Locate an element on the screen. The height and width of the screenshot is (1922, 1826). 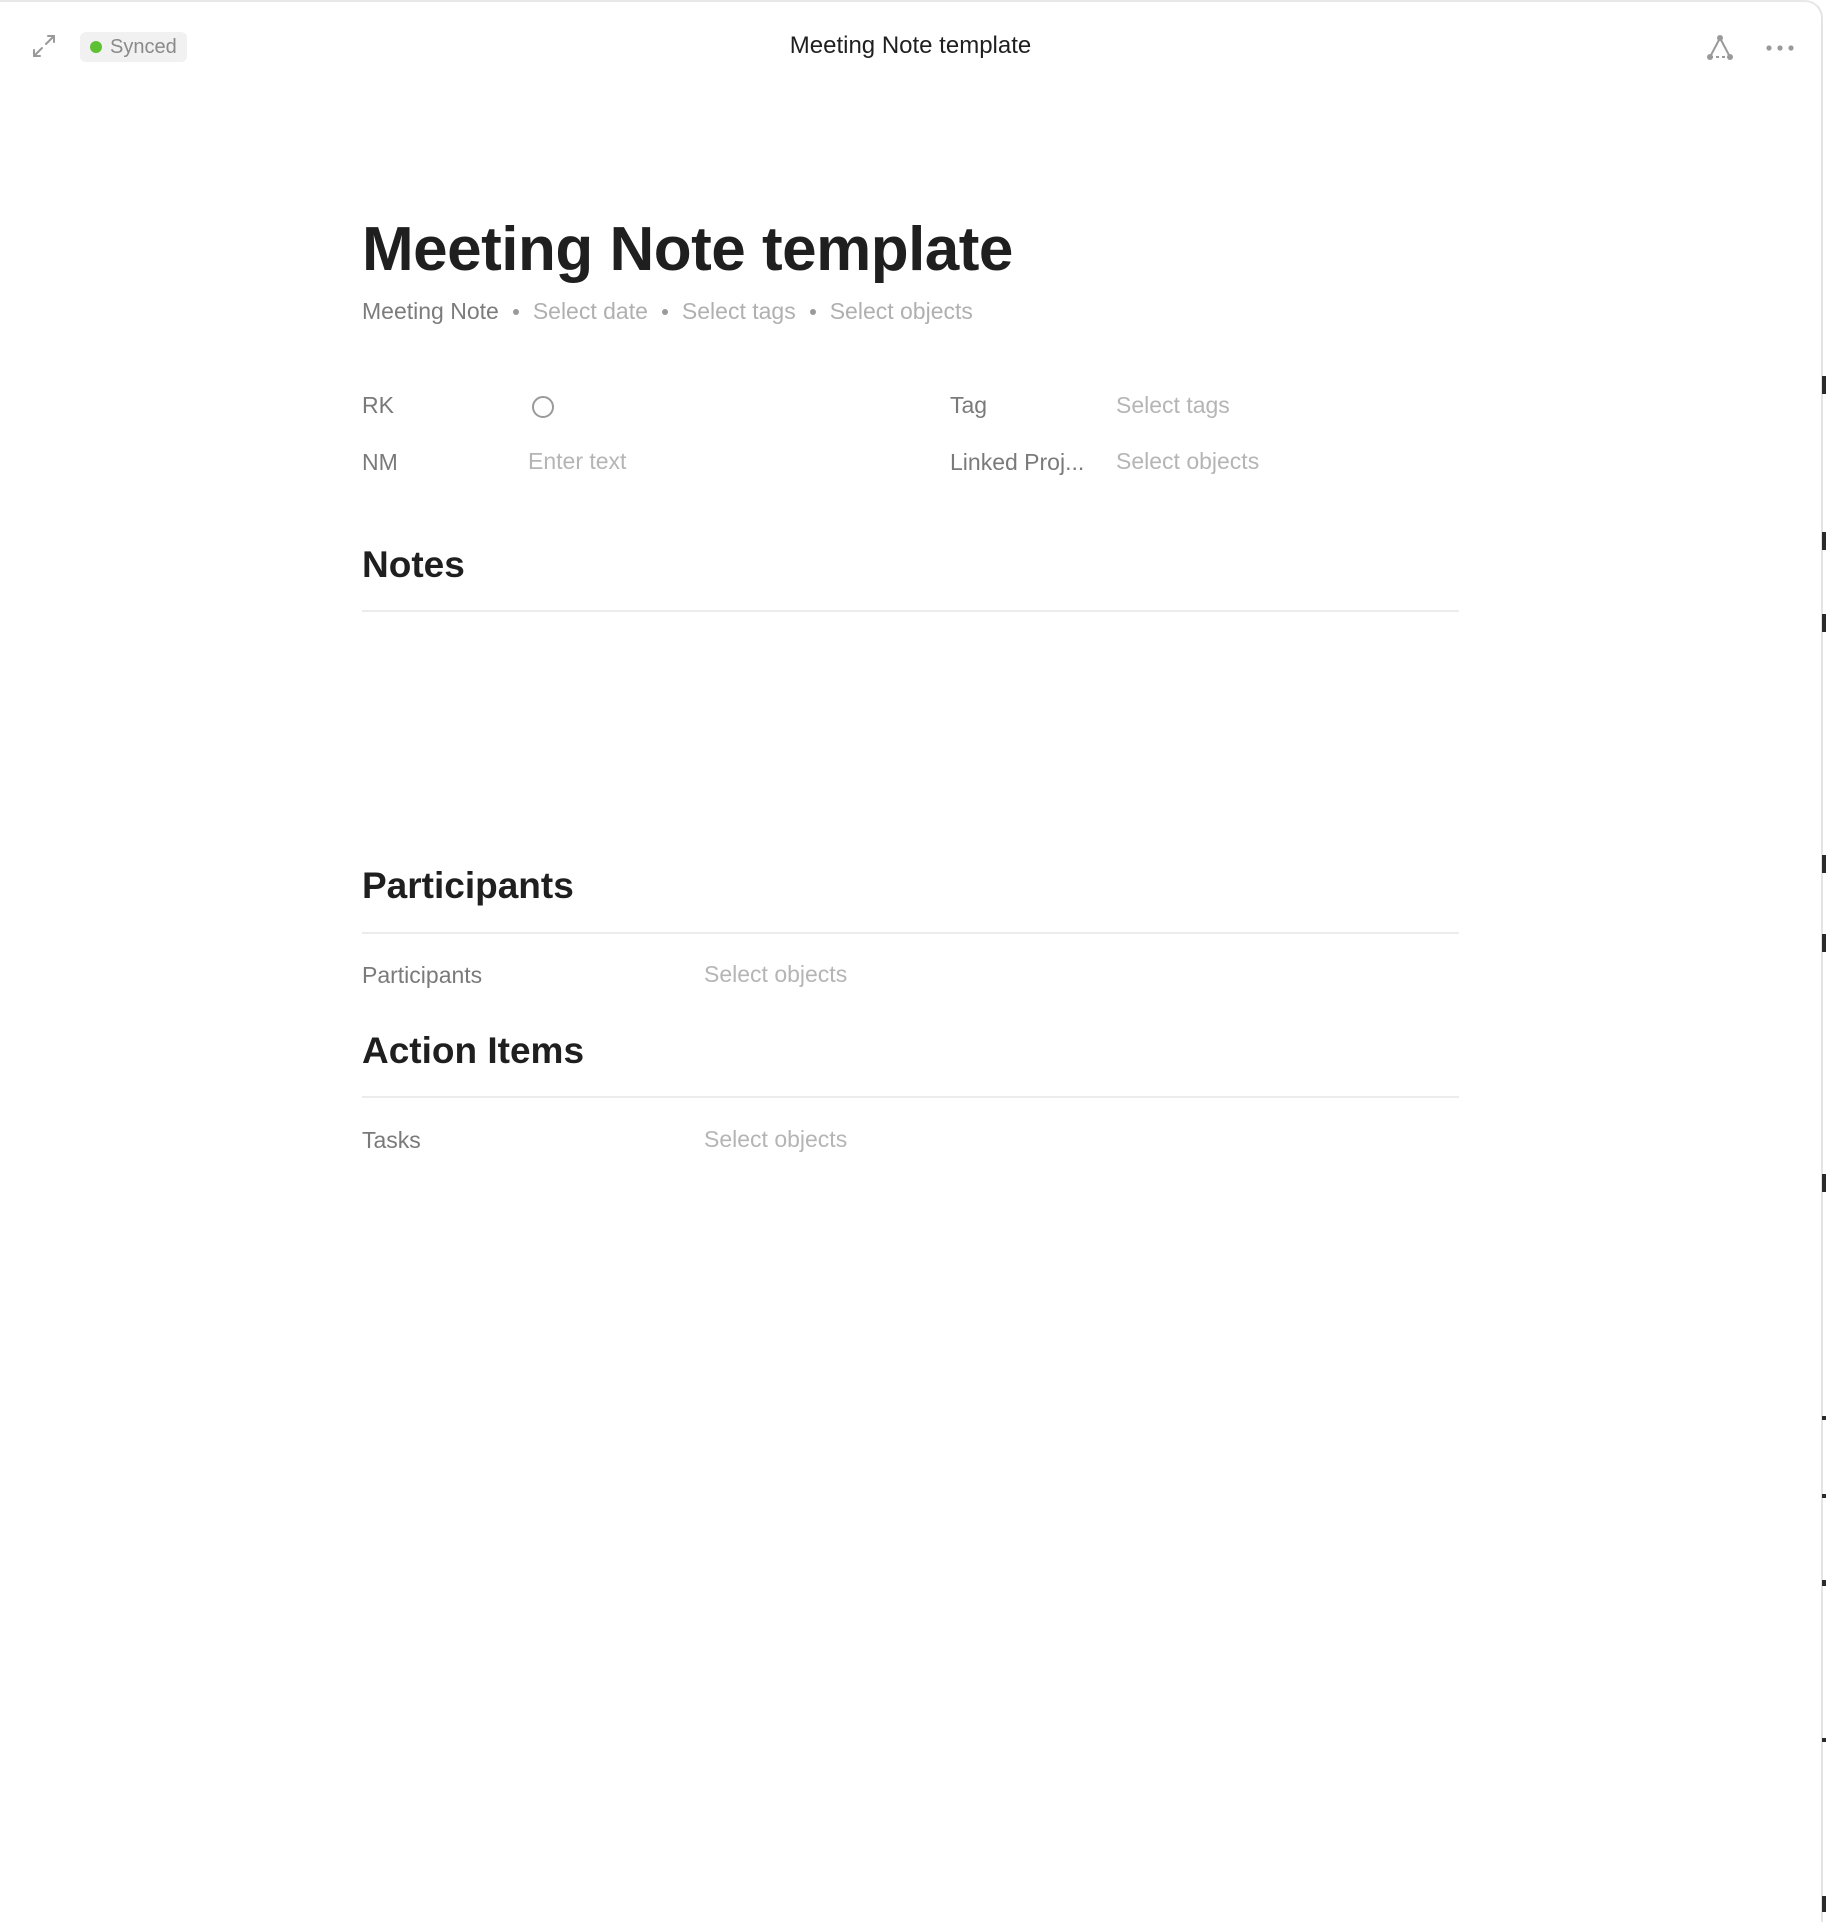
meta-tags-select: Select tags is located at coordinates (739, 311).